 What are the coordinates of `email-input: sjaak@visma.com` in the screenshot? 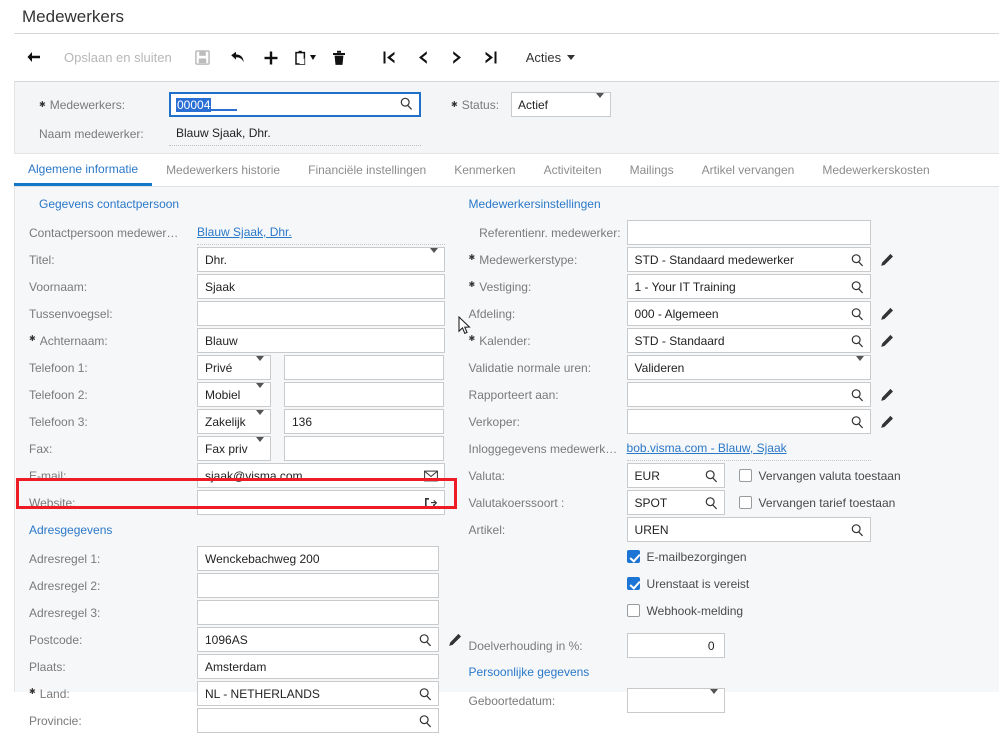 It's located at (321, 475).